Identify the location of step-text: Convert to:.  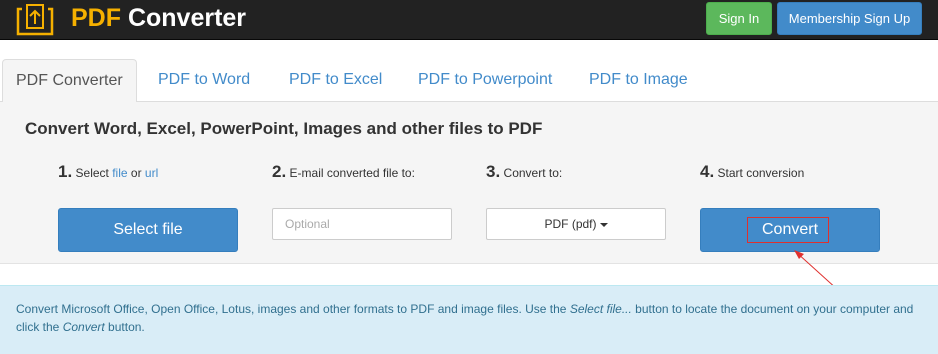
(533, 173).